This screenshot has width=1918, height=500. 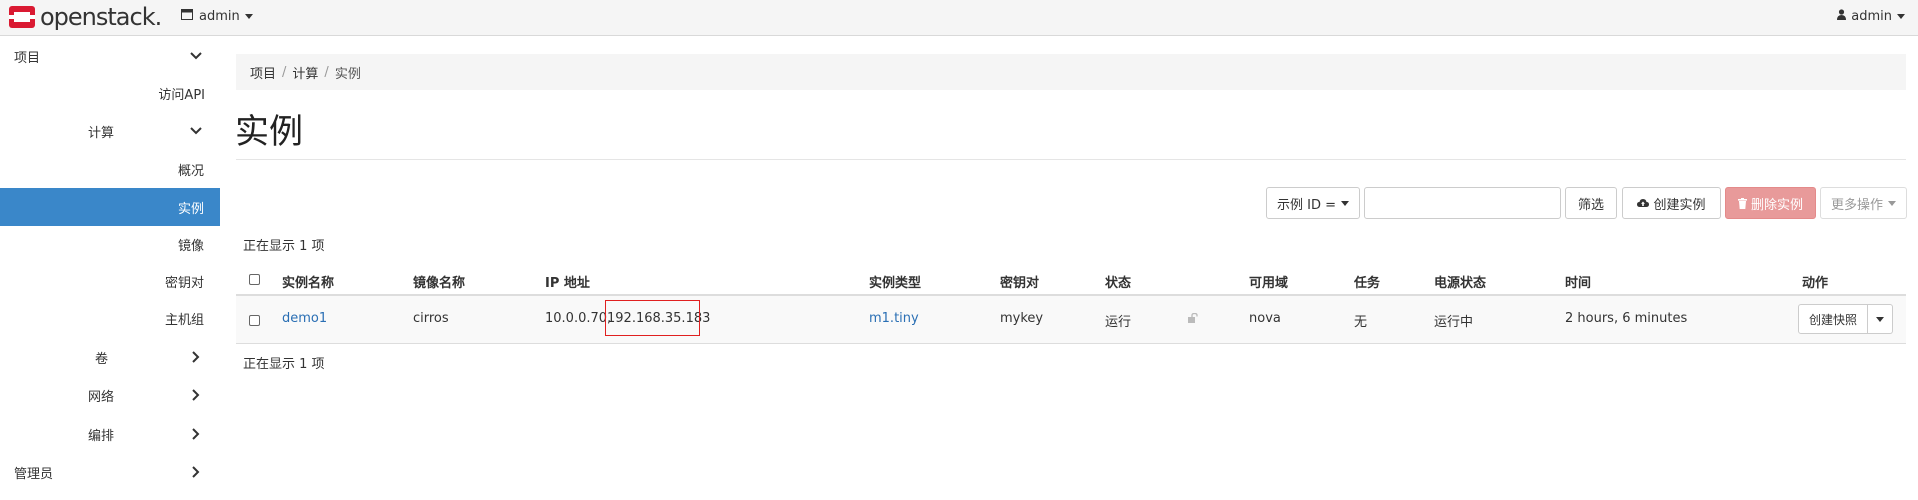 What do you see at coordinates (1193, 319) in the screenshot?
I see `unlock-icon` at bounding box center [1193, 319].